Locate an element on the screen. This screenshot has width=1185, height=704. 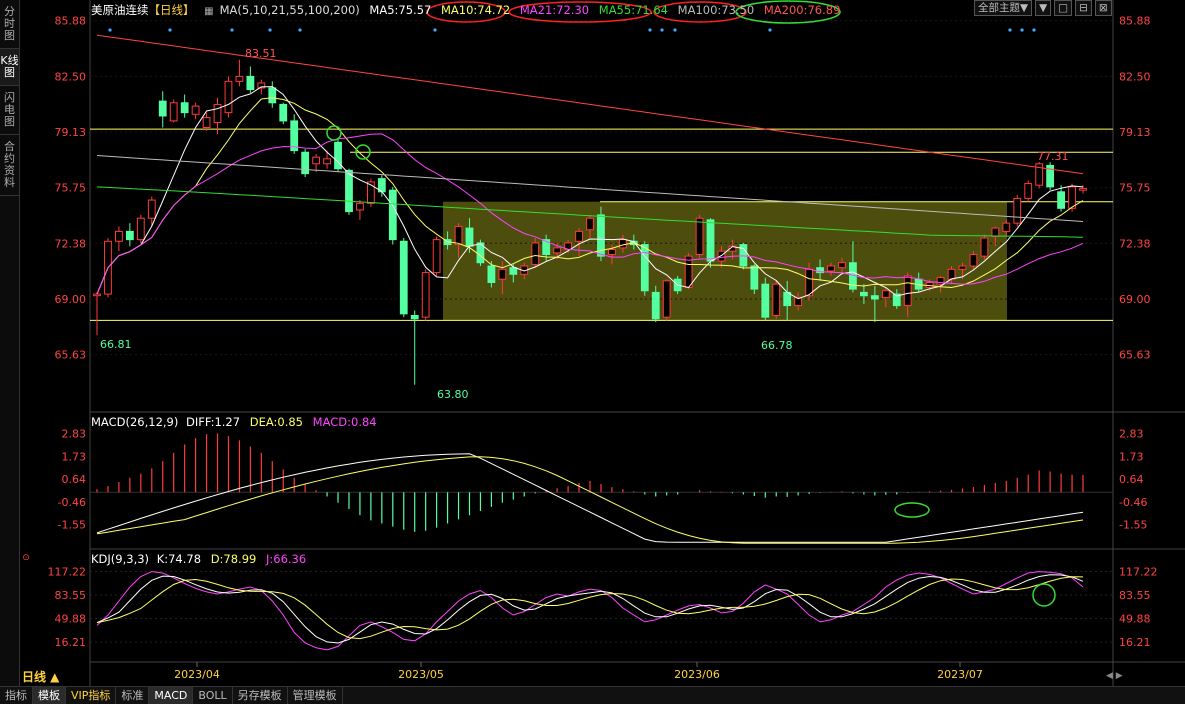
tab-template: 模板 is located at coordinates (49, 695).